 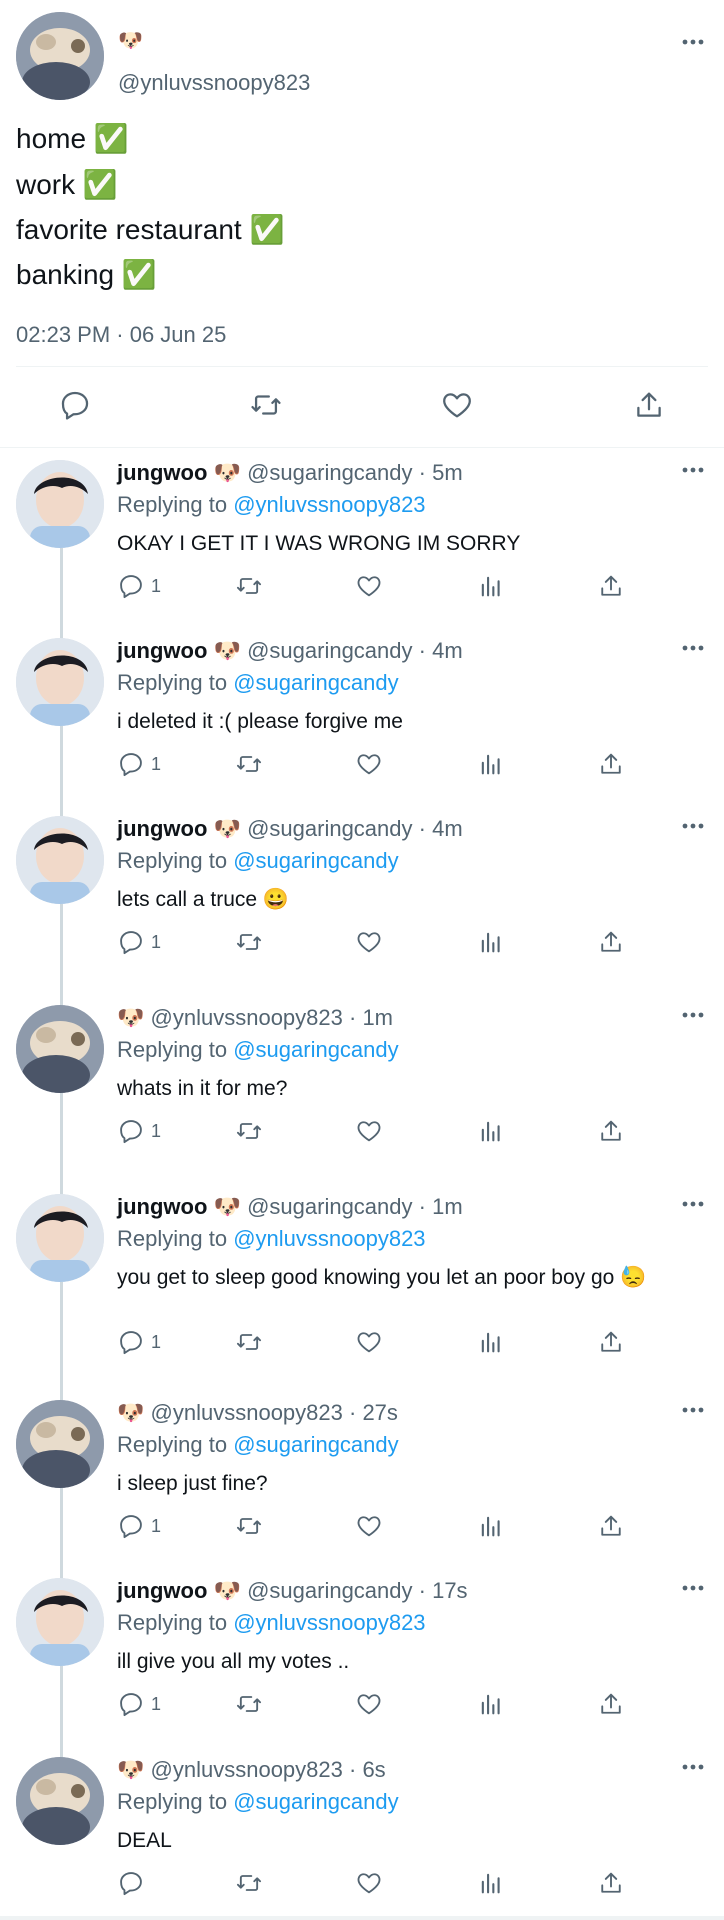 I want to click on time: · 27s, so click(x=373, y=1412).